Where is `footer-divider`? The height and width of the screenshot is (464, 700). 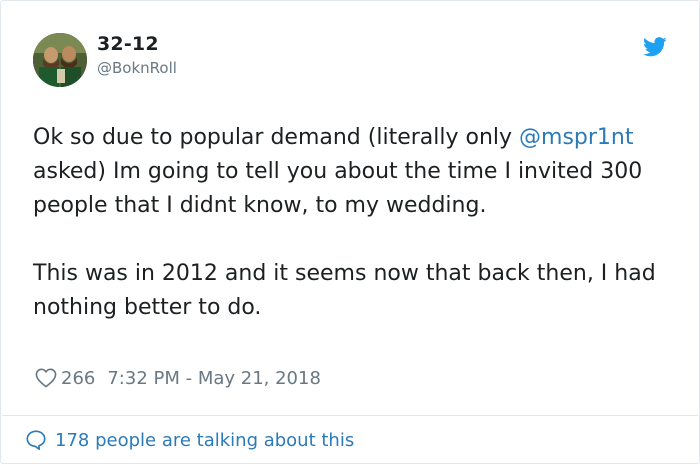 footer-divider is located at coordinates (350, 415).